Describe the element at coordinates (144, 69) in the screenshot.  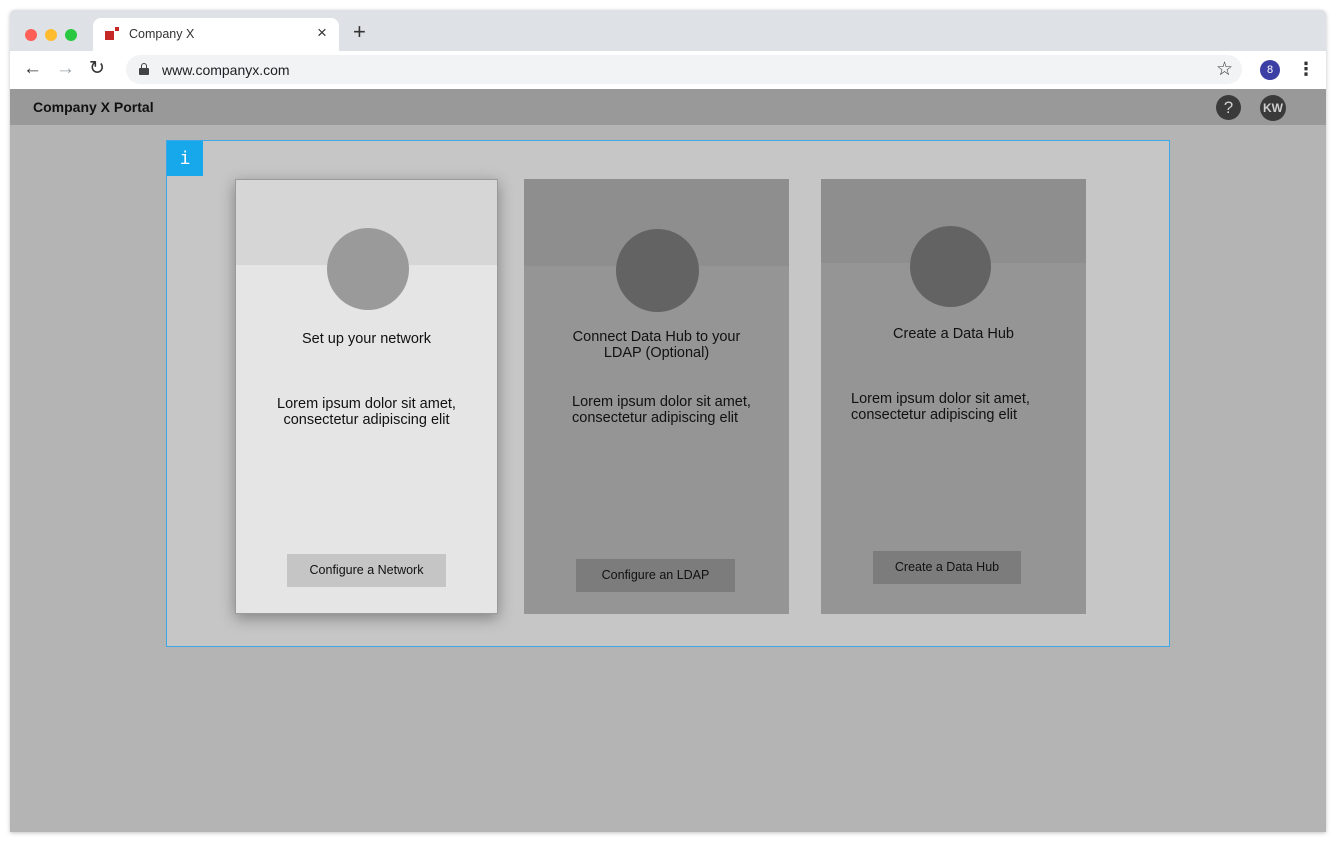
I see `lock-icon` at that location.